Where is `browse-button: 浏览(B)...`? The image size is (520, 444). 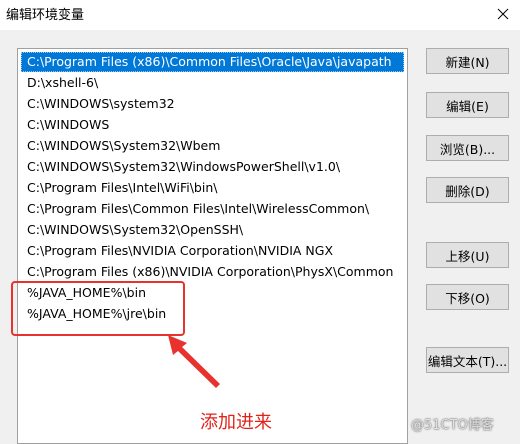
browse-button: 浏览(B)... is located at coordinates (467, 148).